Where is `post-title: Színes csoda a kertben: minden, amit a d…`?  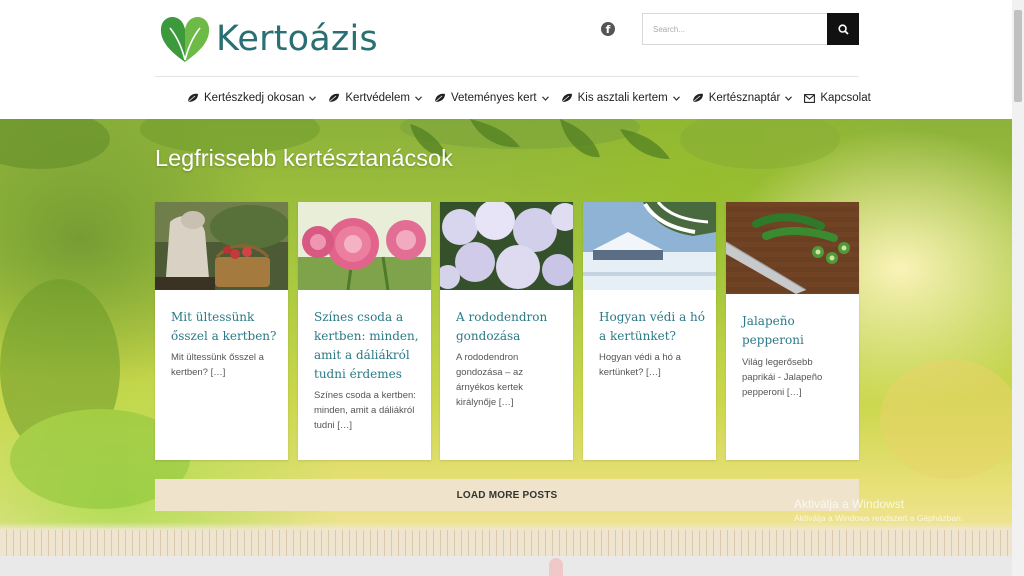 post-title: Színes csoda a kertben: minden, amit a d… is located at coordinates (368, 346).